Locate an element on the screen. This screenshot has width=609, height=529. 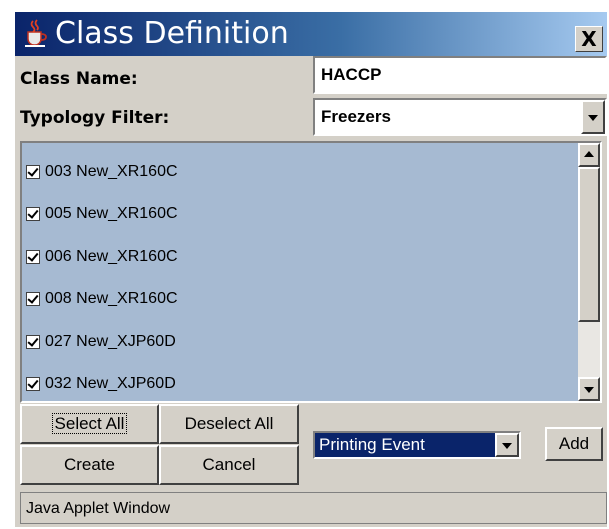
list-item-label: 027 New_XJP60D is located at coordinates (110, 341).